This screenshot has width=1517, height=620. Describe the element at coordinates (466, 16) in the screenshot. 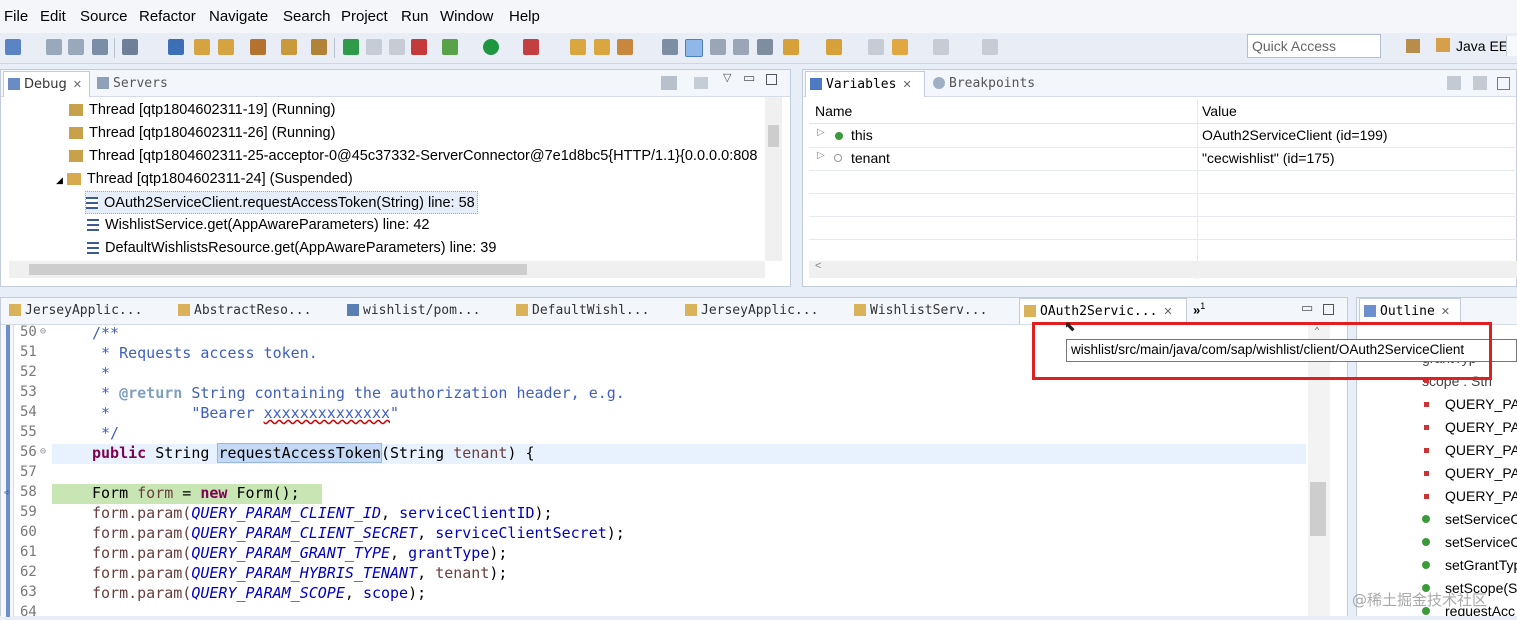

I see `menu-window: Window` at that location.